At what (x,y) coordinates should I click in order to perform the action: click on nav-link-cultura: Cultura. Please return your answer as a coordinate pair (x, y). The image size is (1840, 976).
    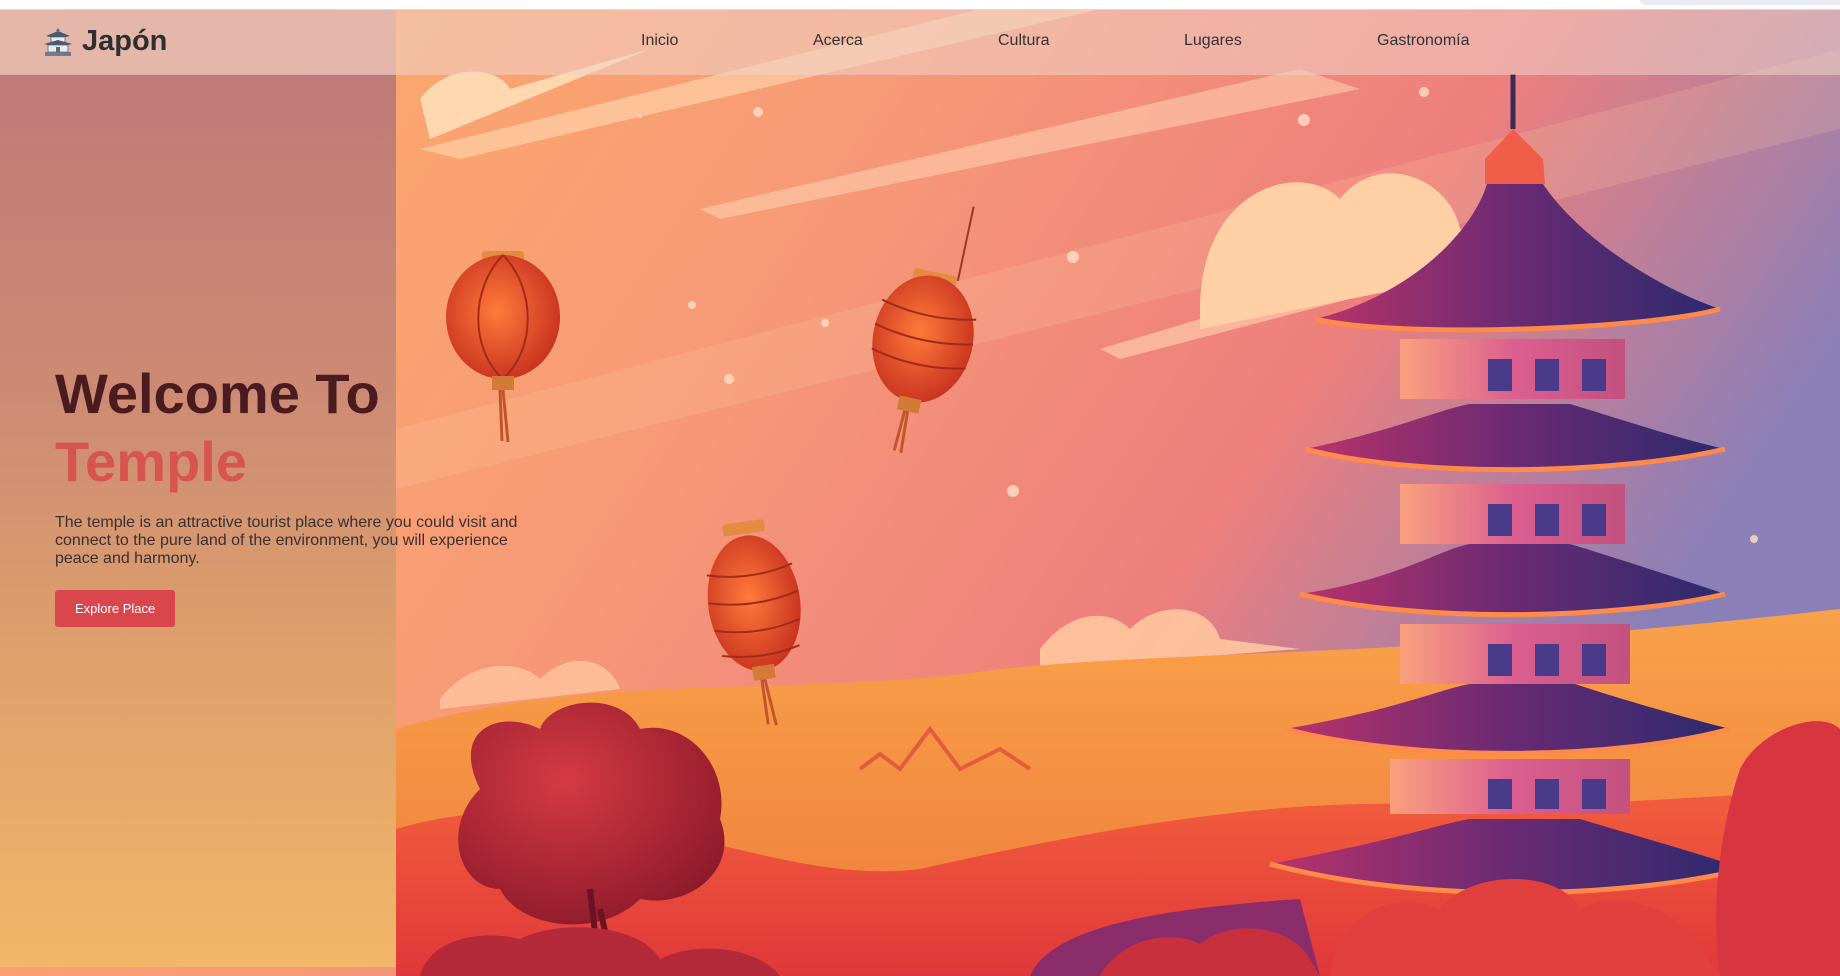
    Looking at the image, I should click on (1024, 41).